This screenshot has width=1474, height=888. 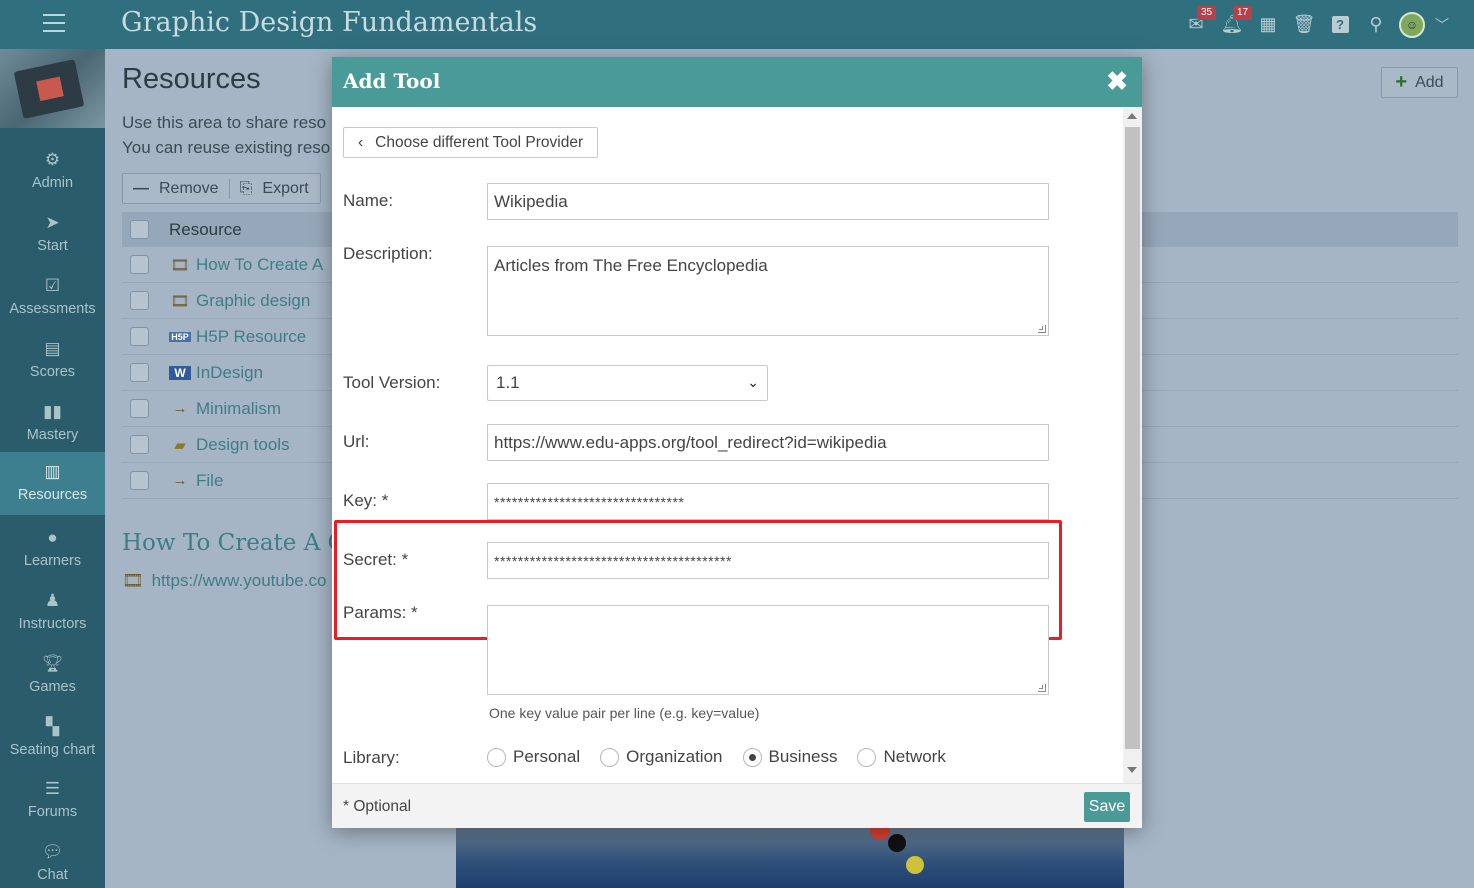 I want to click on sidebar-item-label: Chat, so click(x=52, y=875).